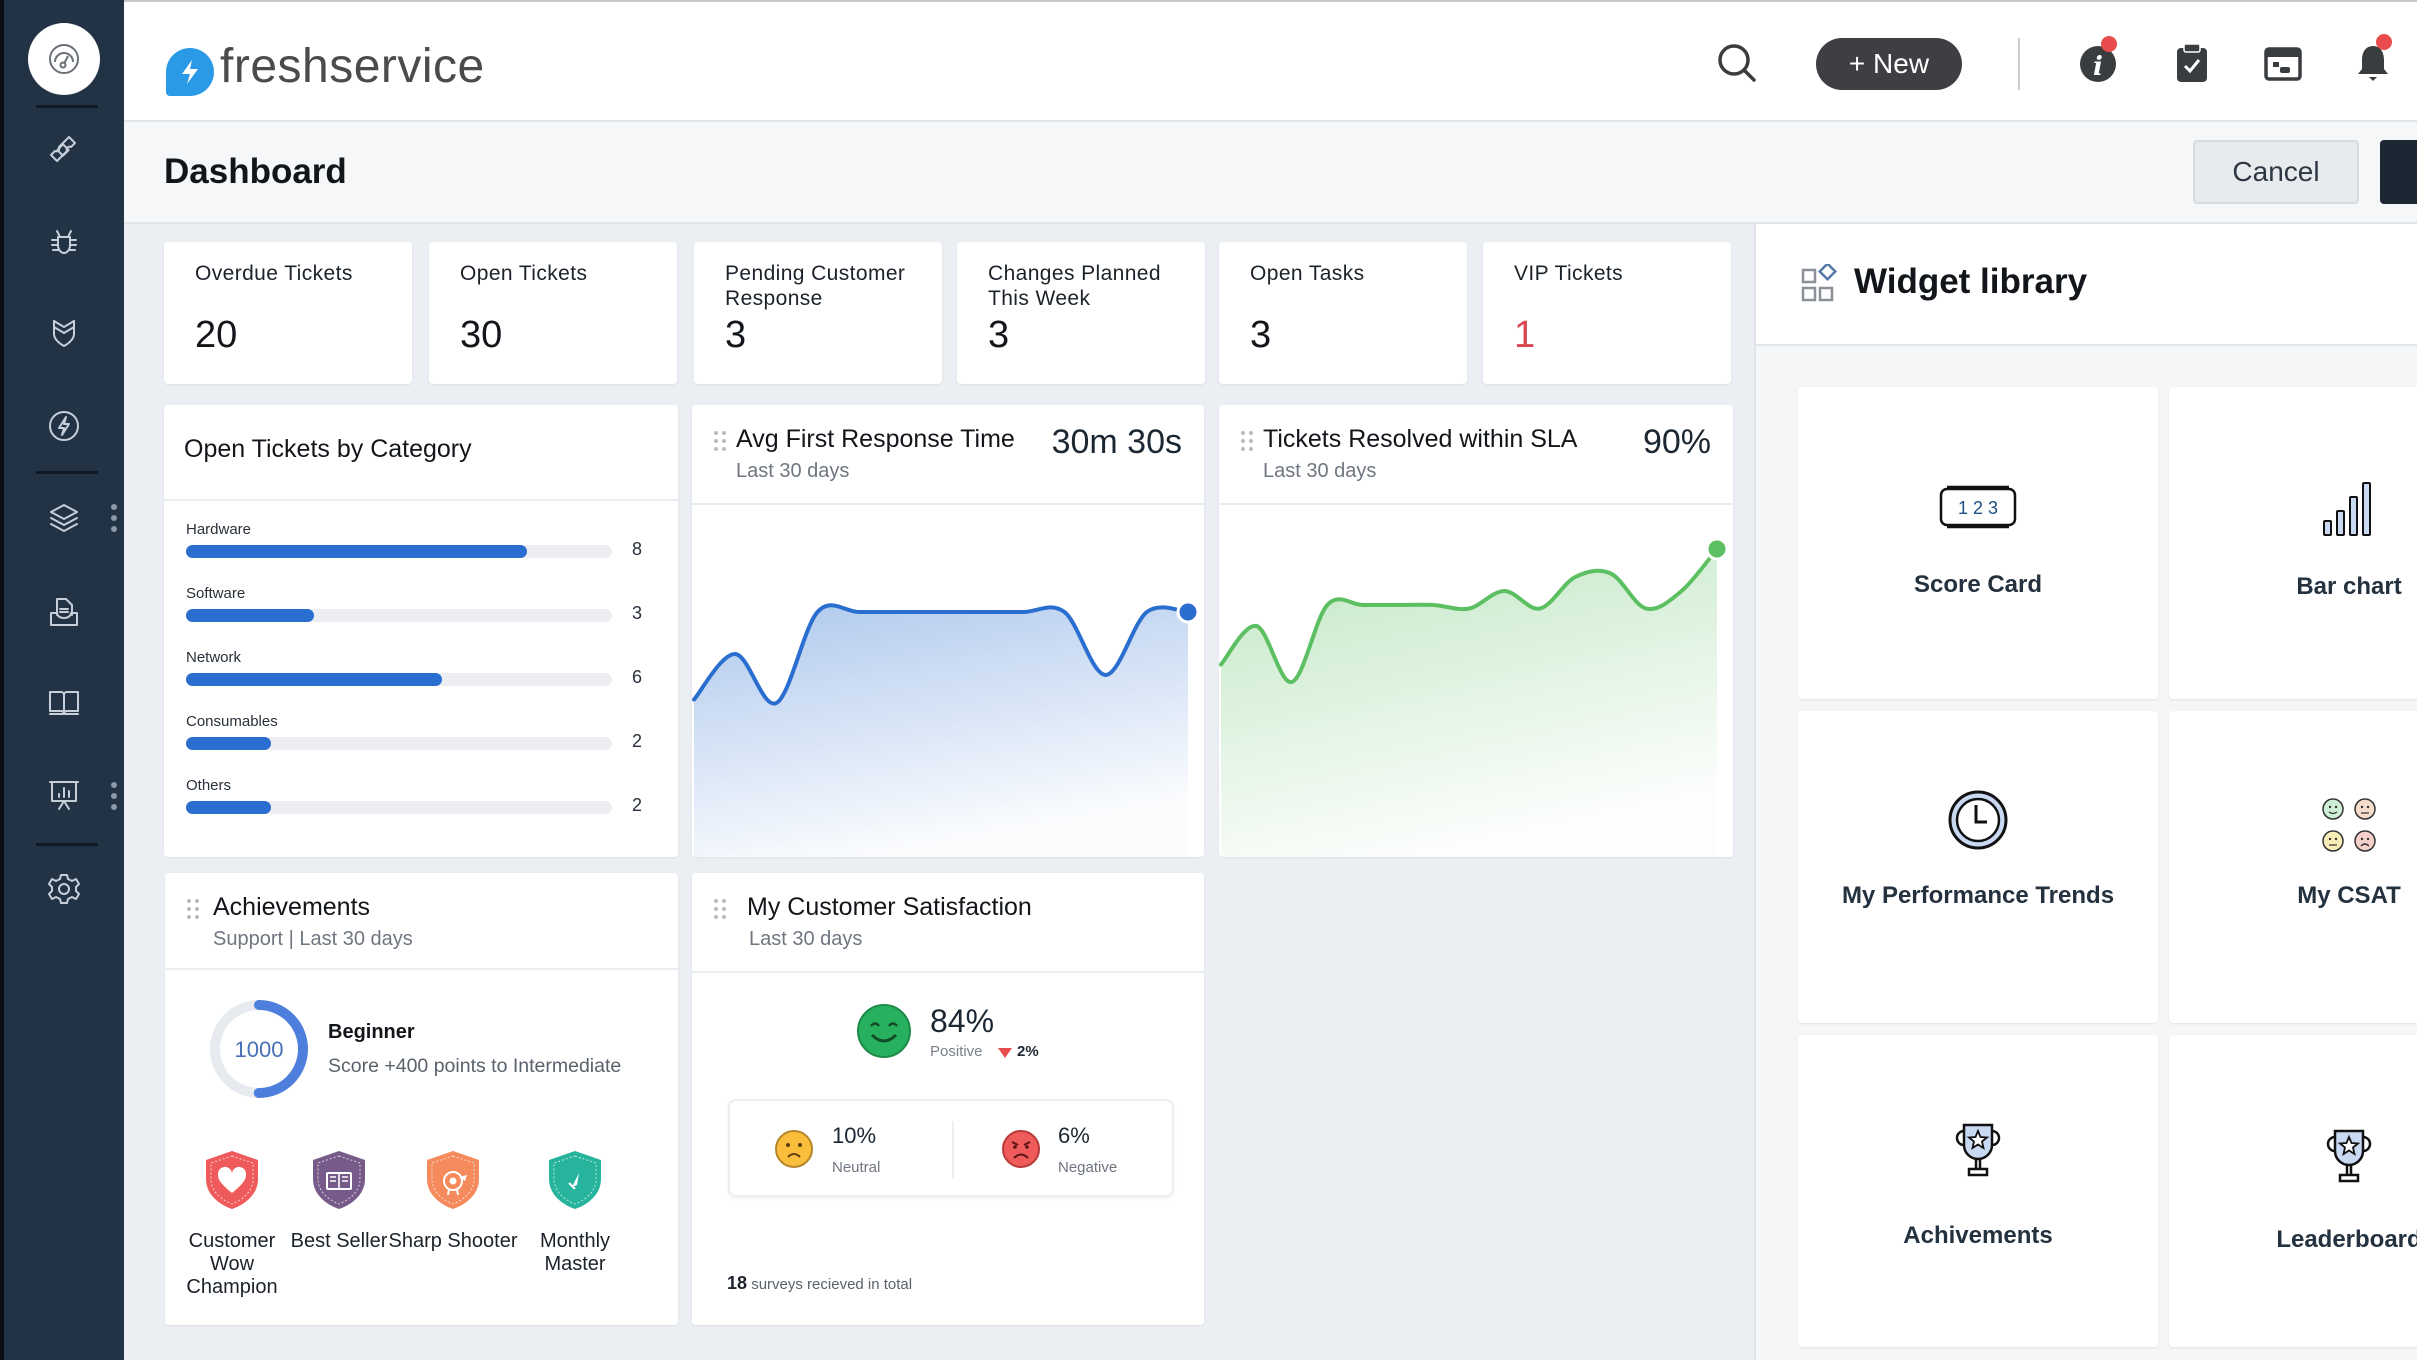 The image size is (2417, 1360). I want to click on sidebar-item-contracts, so click(64, 612).